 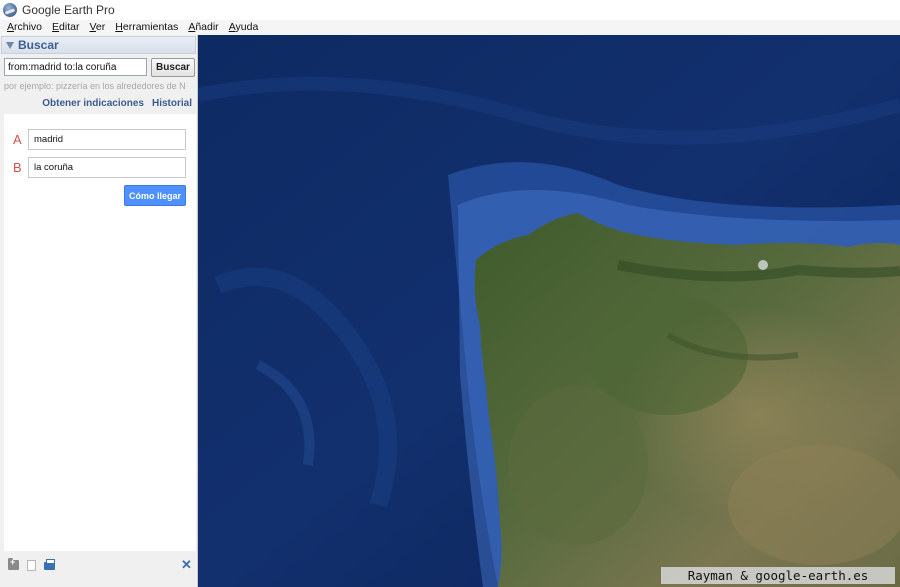 What do you see at coordinates (17, 139) in the screenshot?
I see `marker-a-label: A` at bounding box center [17, 139].